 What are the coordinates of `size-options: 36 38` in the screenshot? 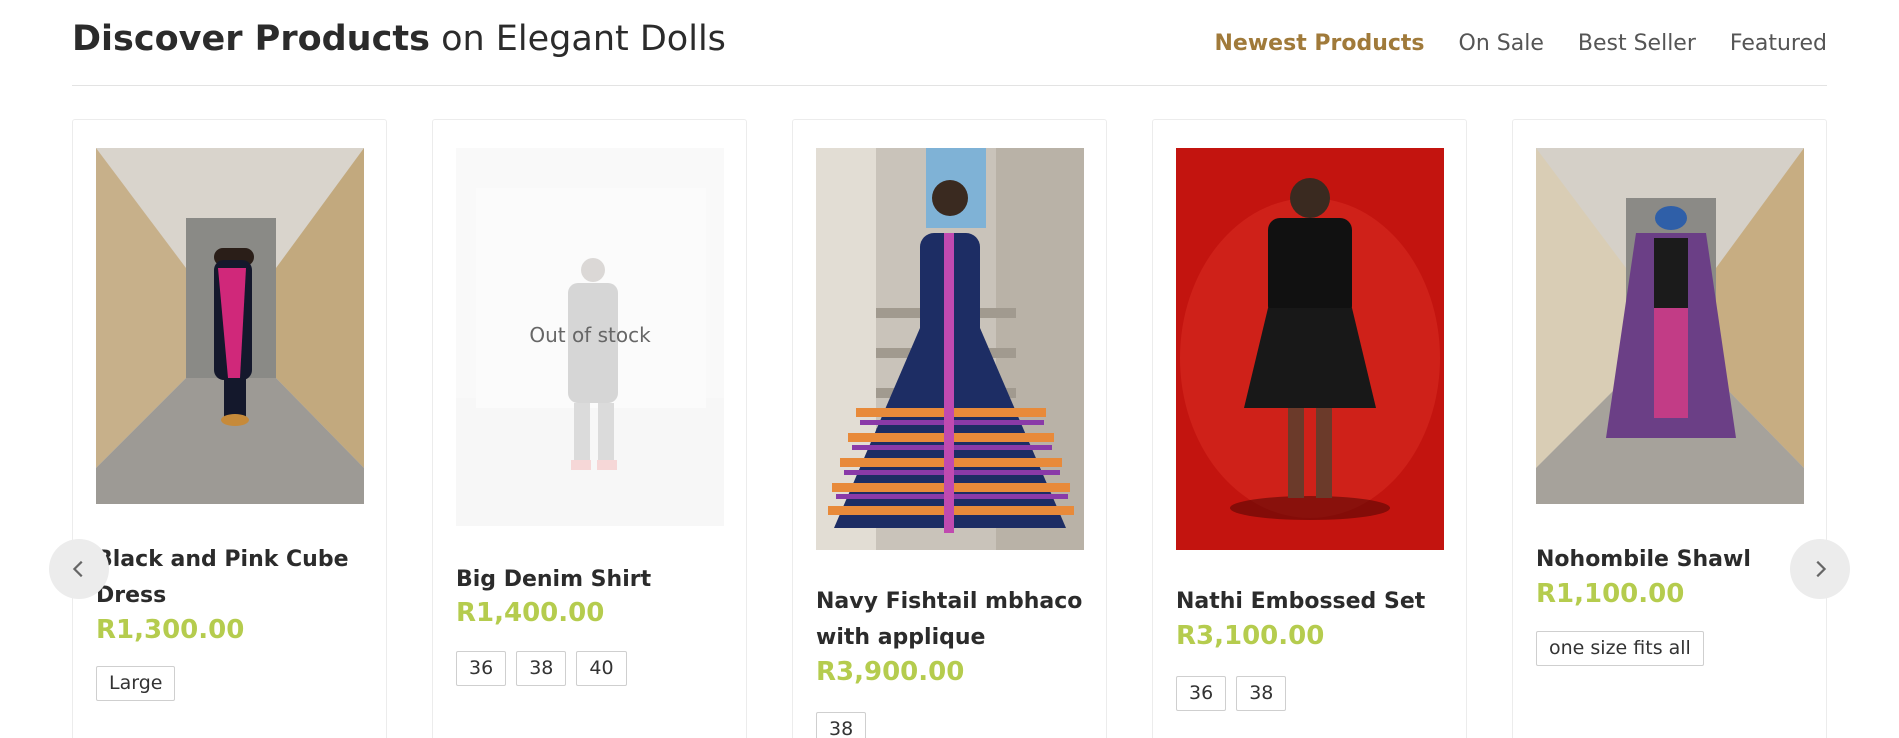 It's located at (1231, 693).